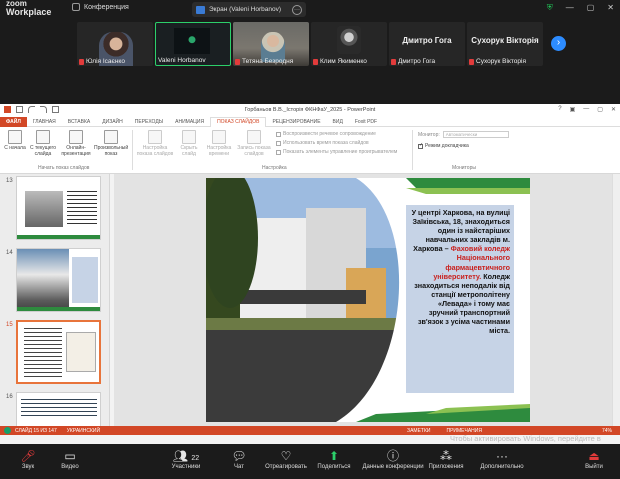 Image resolution: width=620 pixels, height=479 pixels. Describe the element at coordinates (192, 41) in the screenshot. I see `participant-video` at that location.